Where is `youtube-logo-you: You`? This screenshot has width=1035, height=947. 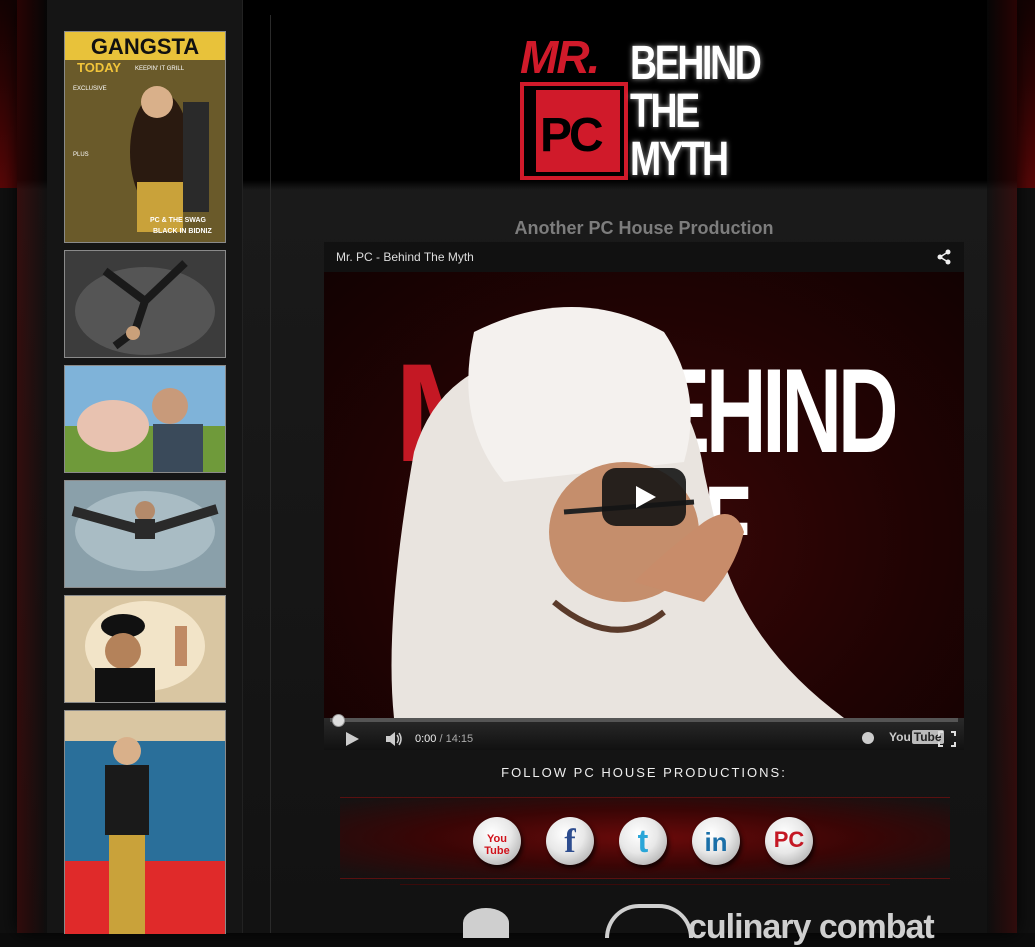 youtube-logo-you: You is located at coordinates (900, 737).